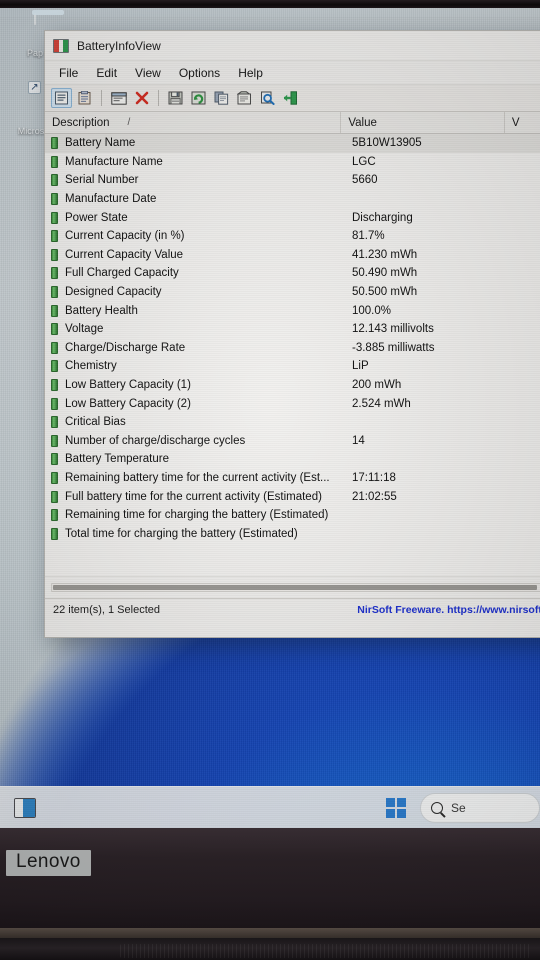  Describe the element at coordinates (364, 161) in the screenshot. I see `row-value-cell: LGC` at that location.